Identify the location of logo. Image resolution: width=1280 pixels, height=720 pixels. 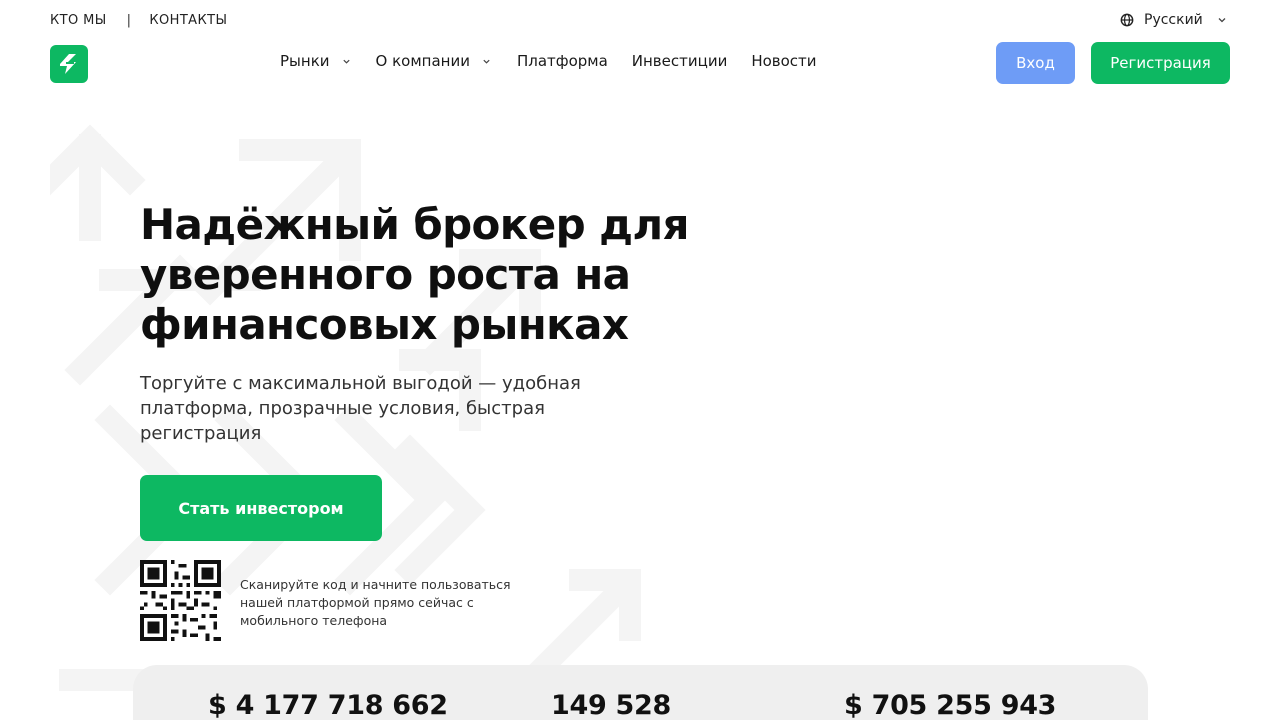
(69, 64).